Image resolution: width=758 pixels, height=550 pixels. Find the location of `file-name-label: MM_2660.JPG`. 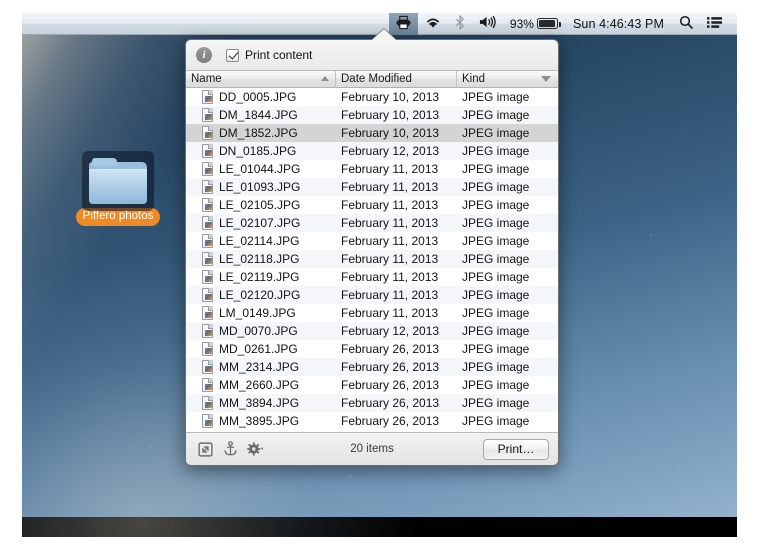

file-name-label: MM_2660.JPG is located at coordinates (259, 385).